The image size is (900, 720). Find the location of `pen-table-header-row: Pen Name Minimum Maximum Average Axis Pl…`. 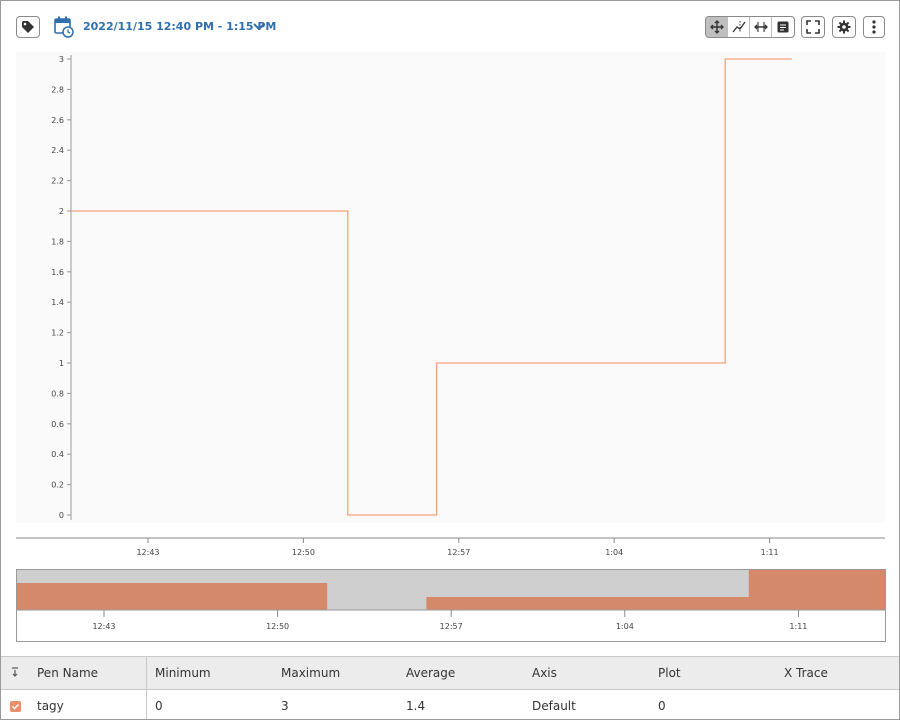

pen-table-header-row: Pen Name Minimum Maximum Average Axis Pl… is located at coordinates (450, 673).